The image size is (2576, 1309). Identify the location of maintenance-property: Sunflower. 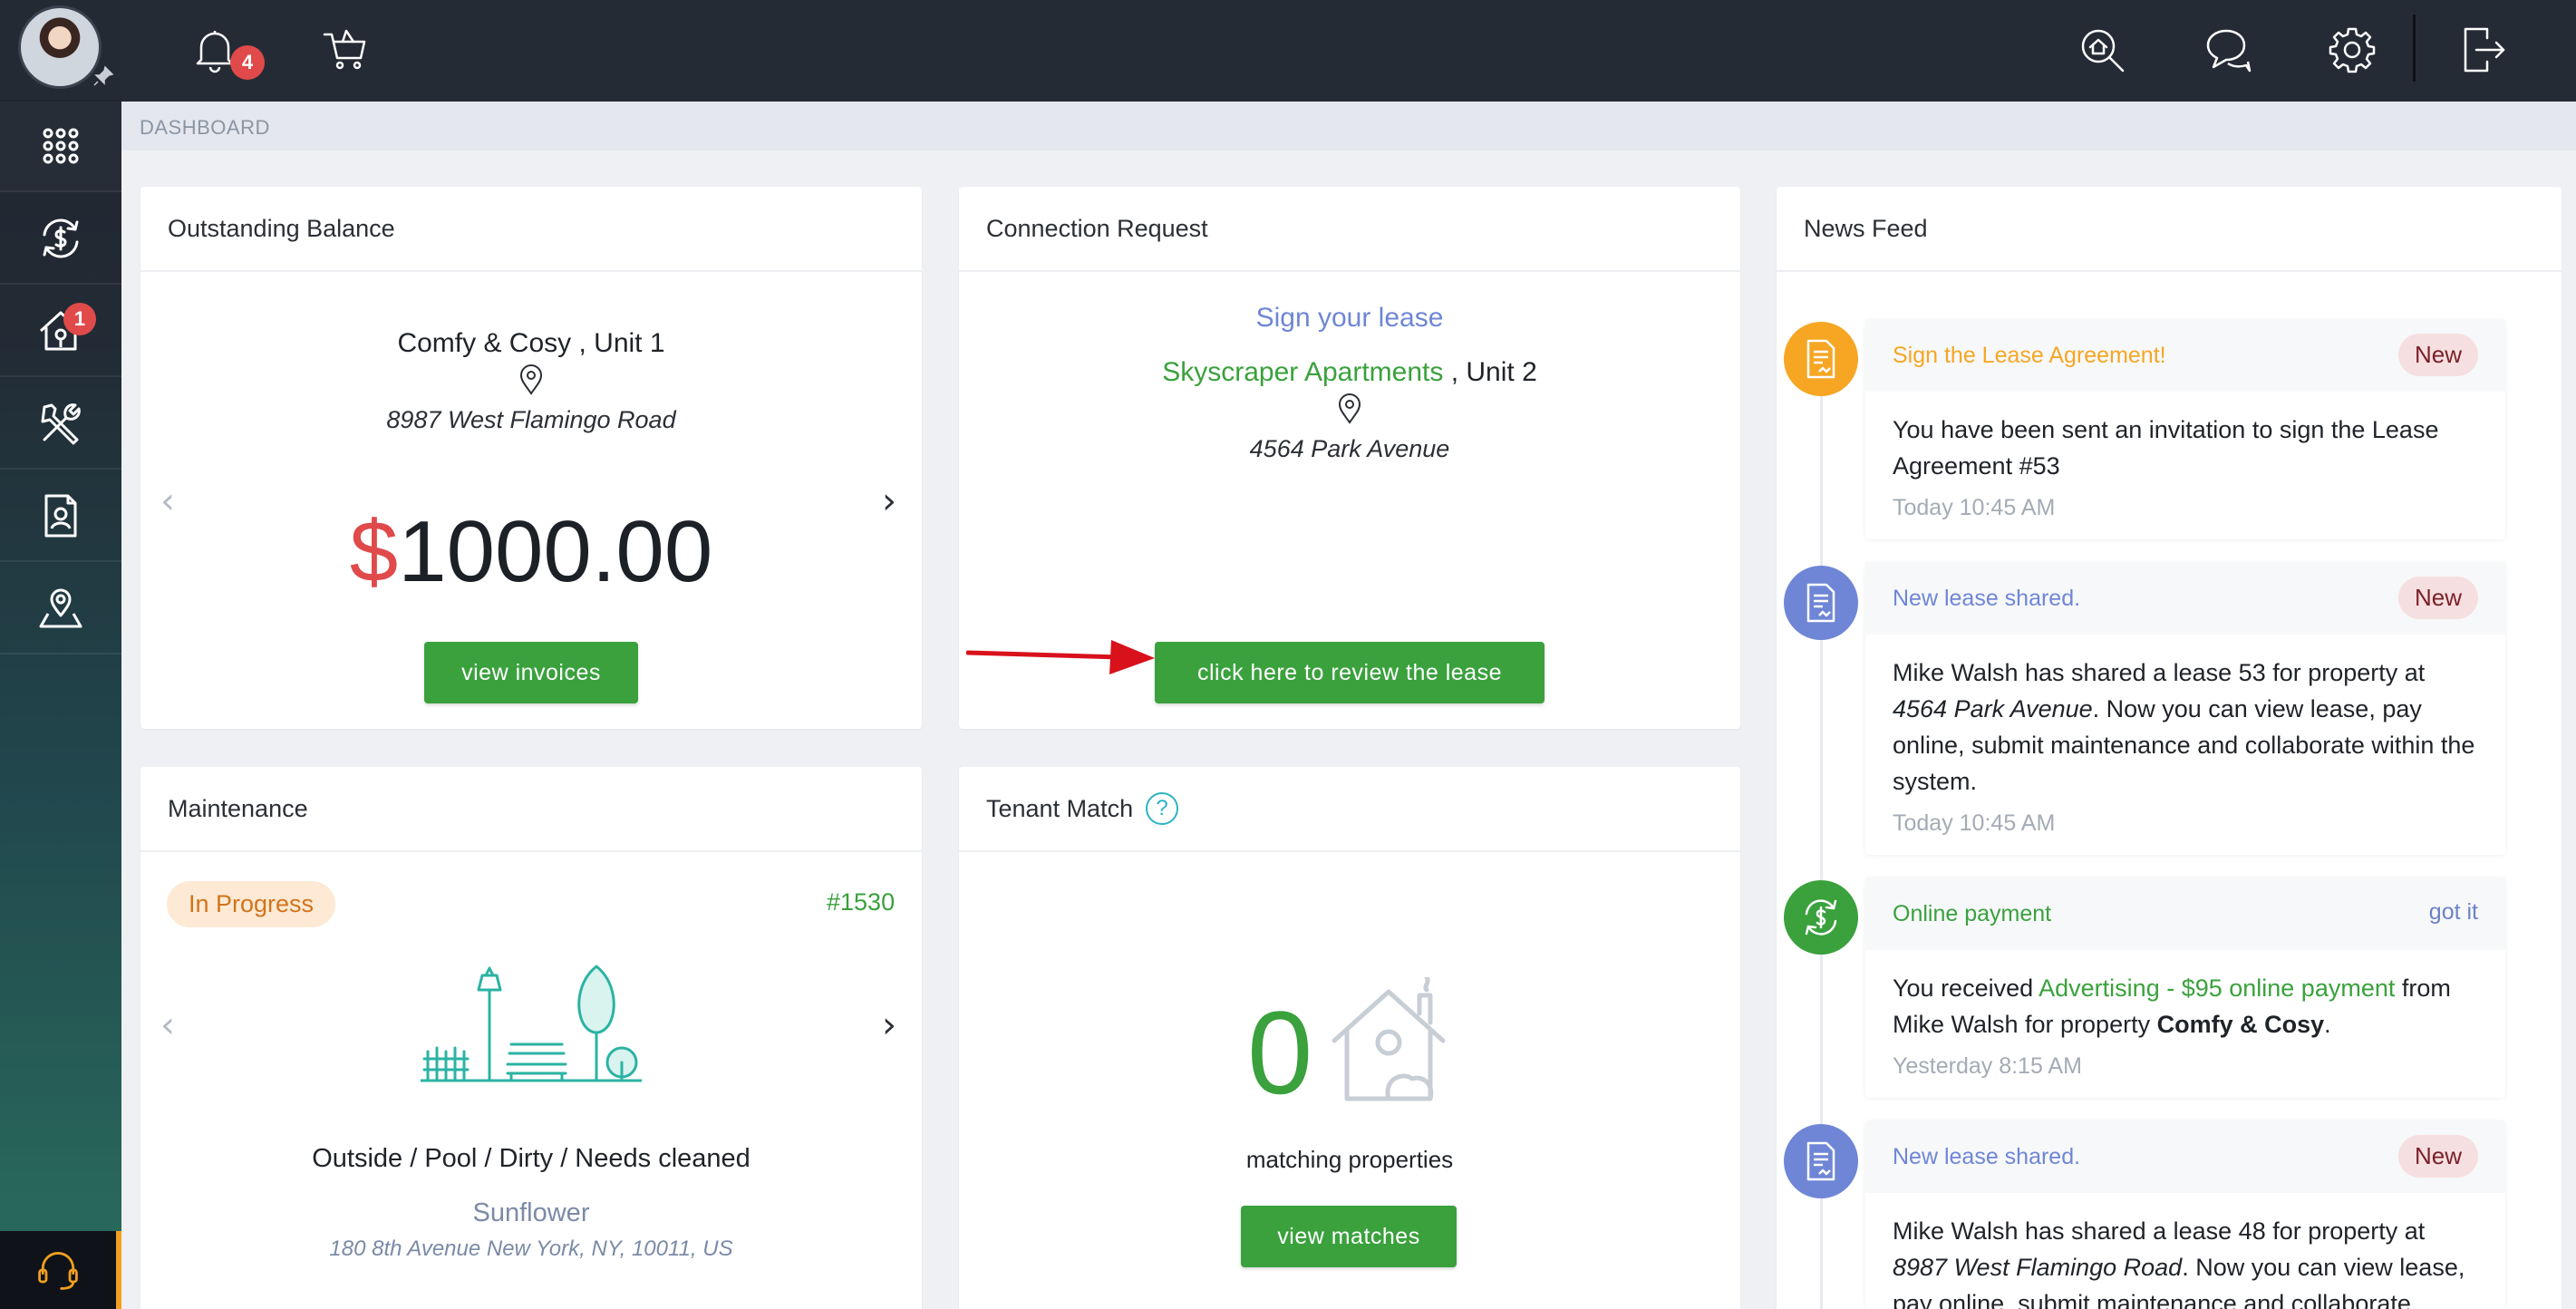
(531, 1213).